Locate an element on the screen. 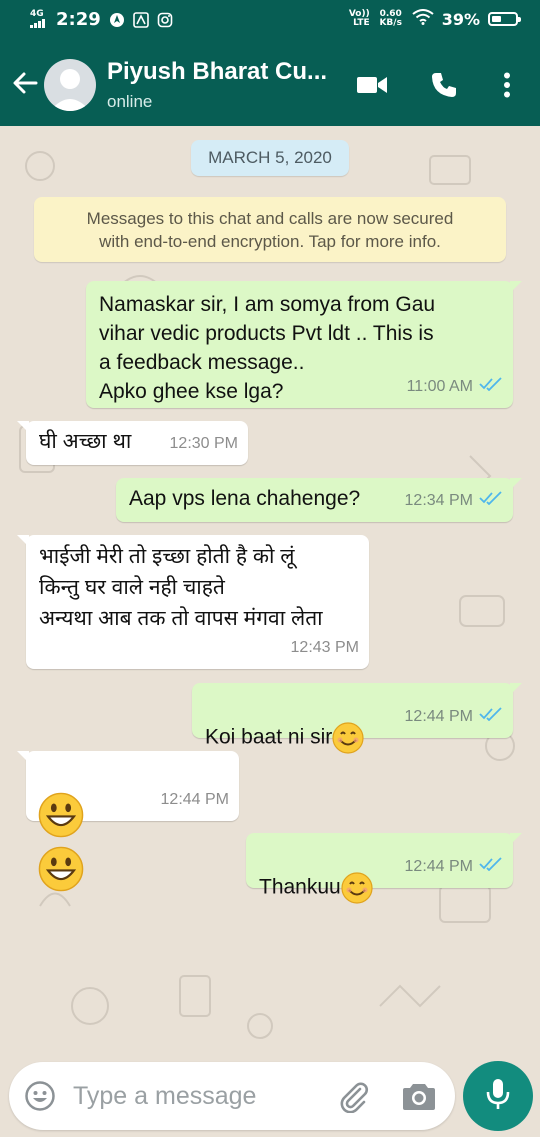  outgoing-message: Aap vps lena chahenge? 12:34 PM is located at coordinates (319, 500).